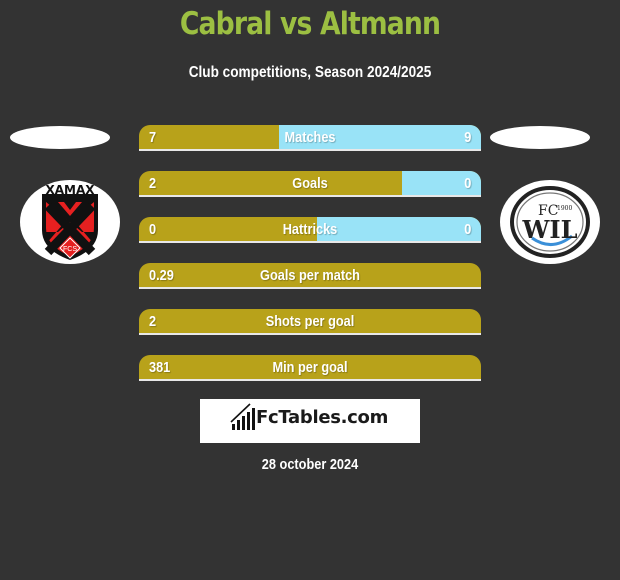  Describe the element at coordinates (564, 208) in the screenshot. I see `fc-wil-year: 1900` at that location.